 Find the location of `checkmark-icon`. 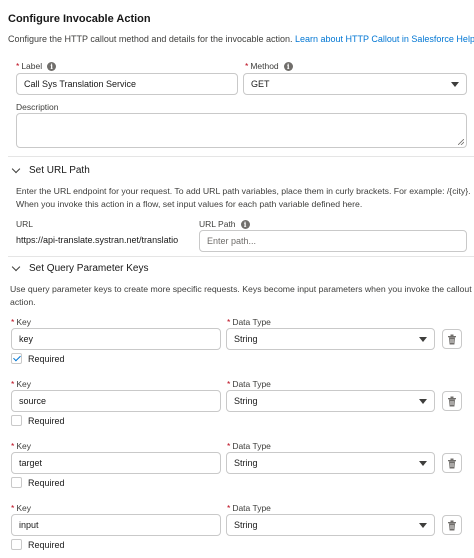

checkmark-icon is located at coordinates (16, 358).